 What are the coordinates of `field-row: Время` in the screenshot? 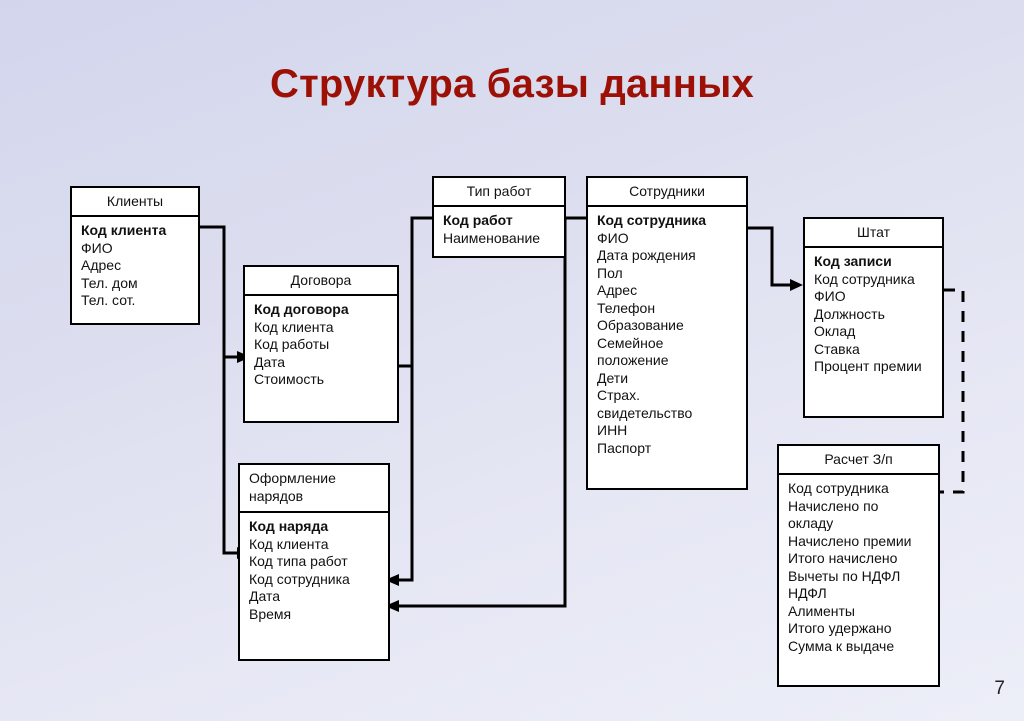 It's located at (270, 613).